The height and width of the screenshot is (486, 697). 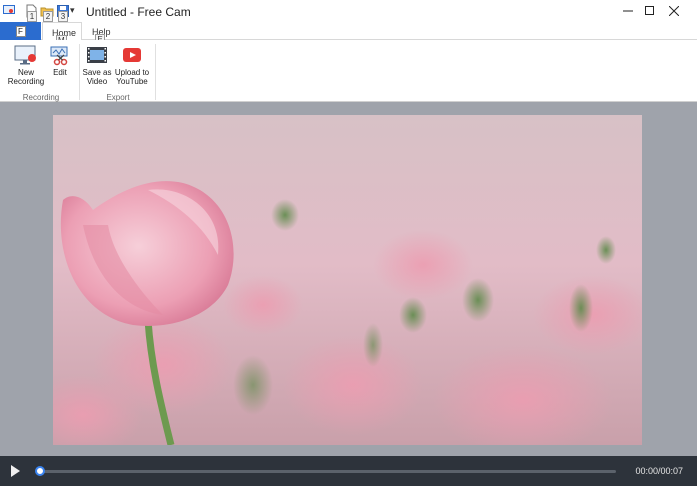 I want to click on play-icon, so click(x=15, y=471).